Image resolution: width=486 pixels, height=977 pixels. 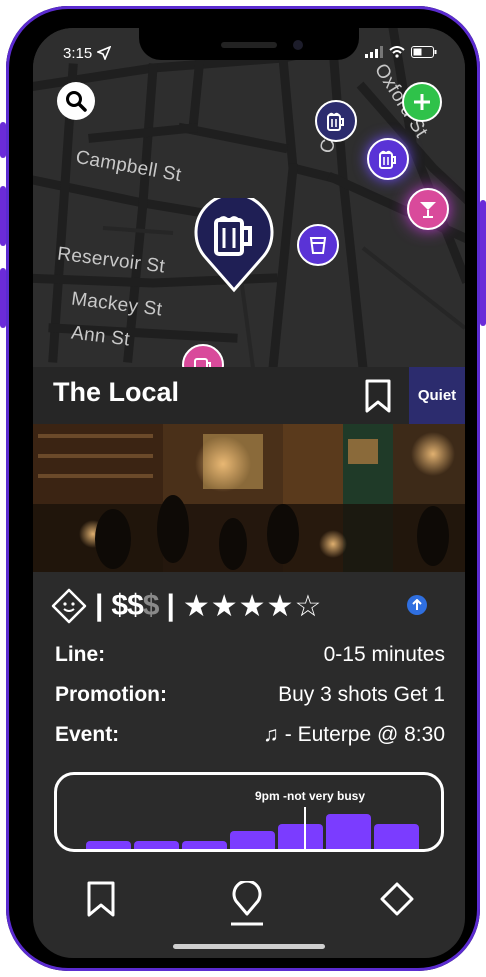 I want to click on info-row-event: Event: ♫ - Euterpe @ 8:30, so click(x=250, y=735).